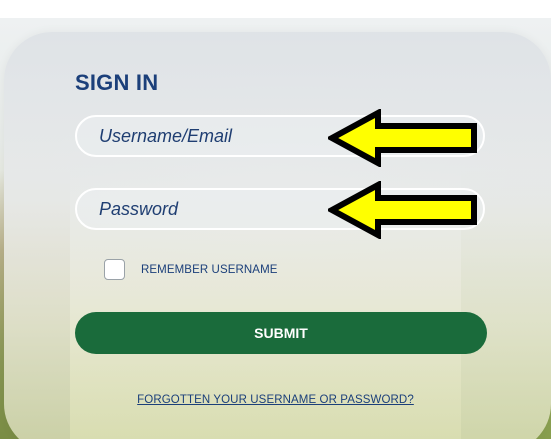 The image size is (551, 439). Describe the element at coordinates (114, 269) in the screenshot. I see `remember-username-checkbox` at that location.